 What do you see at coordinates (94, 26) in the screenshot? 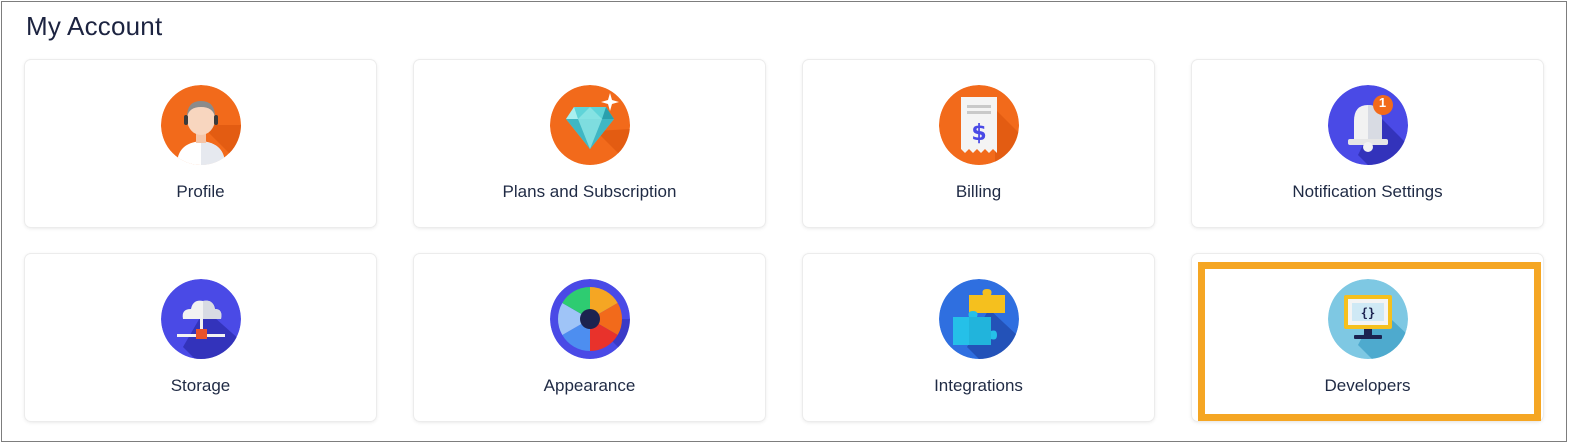
I see `page-title: My Account` at bounding box center [94, 26].